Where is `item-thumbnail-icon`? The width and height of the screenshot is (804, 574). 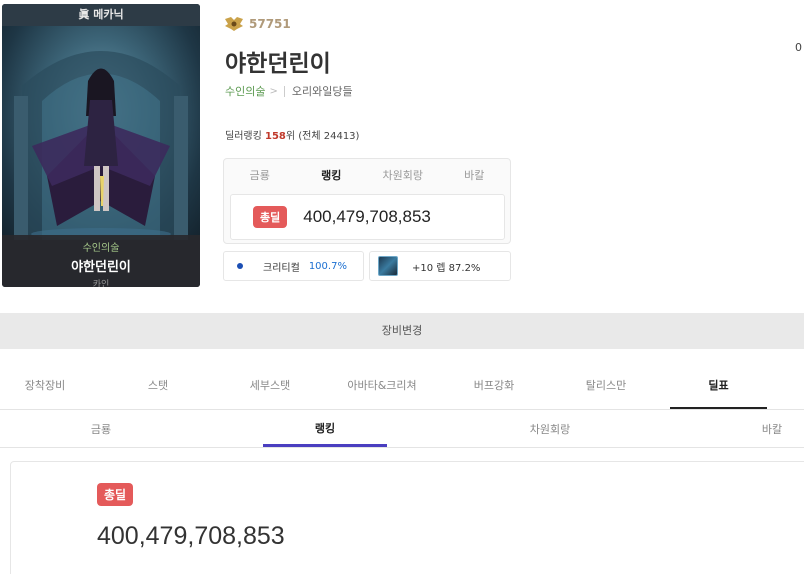
item-thumbnail-icon is located at coordinates (388, 266).